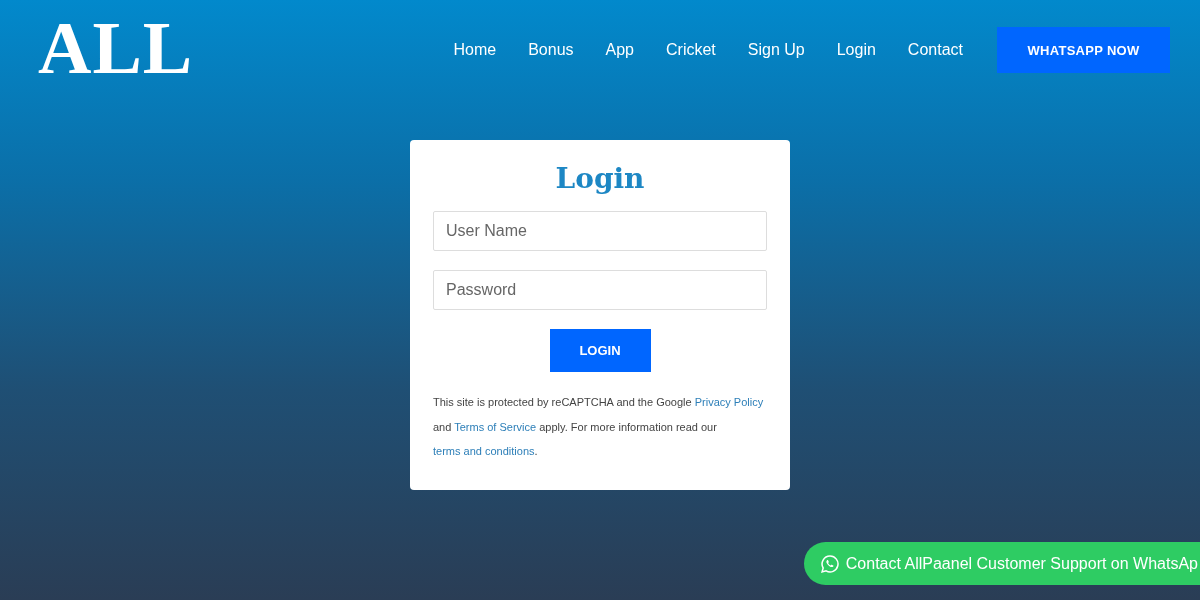 This screenshot has width=1200, height=600. I want to click on nav-link: Sign Up, so click(776, 50).